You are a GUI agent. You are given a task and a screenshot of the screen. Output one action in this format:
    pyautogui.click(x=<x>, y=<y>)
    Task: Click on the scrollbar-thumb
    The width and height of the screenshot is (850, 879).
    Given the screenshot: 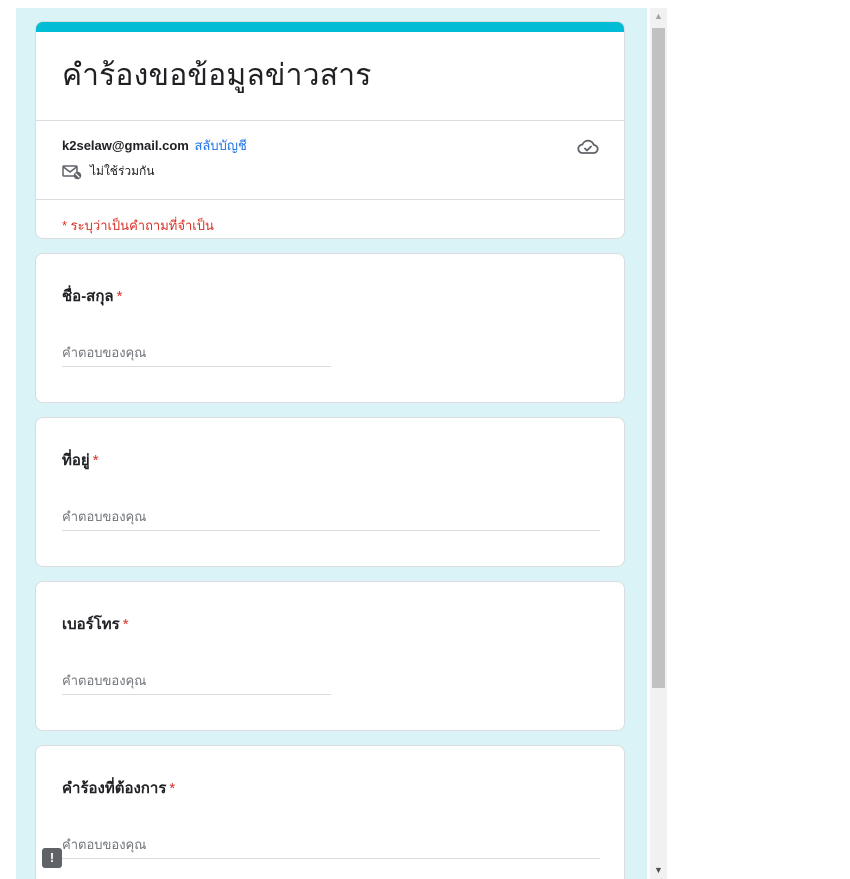 What is the action you would take?
    pyautogui.click(x=658, y=358)
    